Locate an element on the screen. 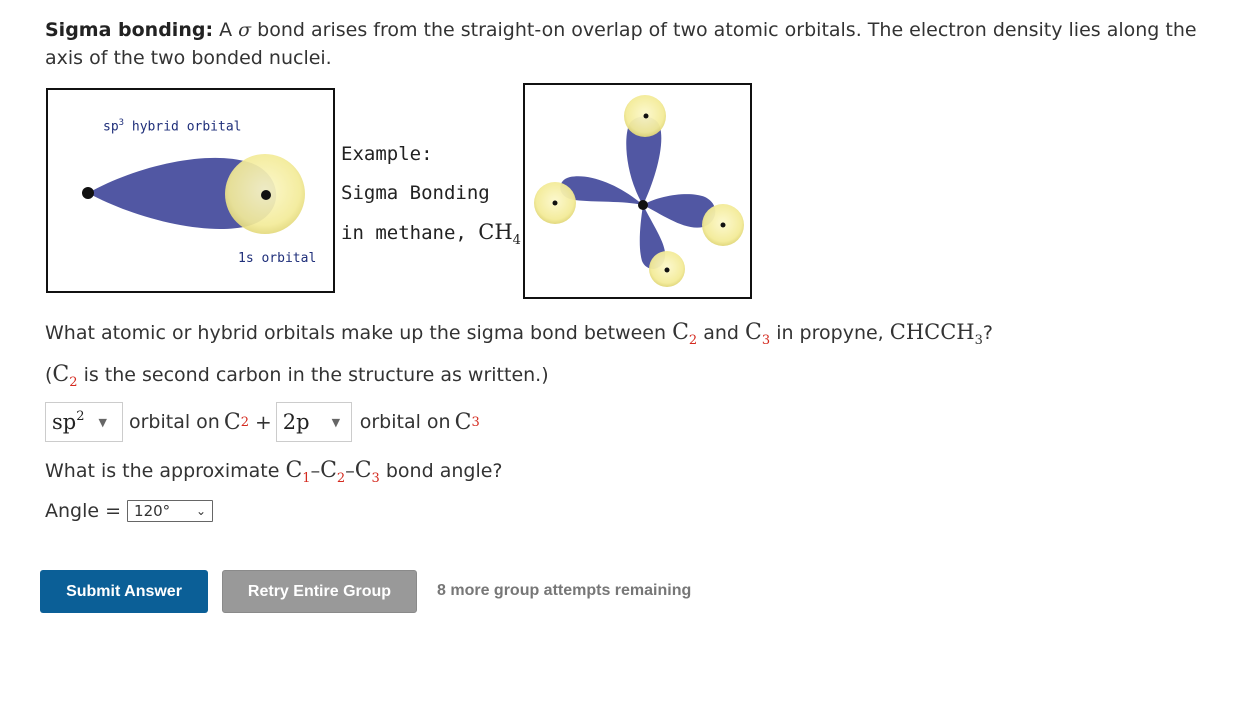 This screenshot has height=718, width=1251. angle-value: 120° is located at coordinates (152, 511).